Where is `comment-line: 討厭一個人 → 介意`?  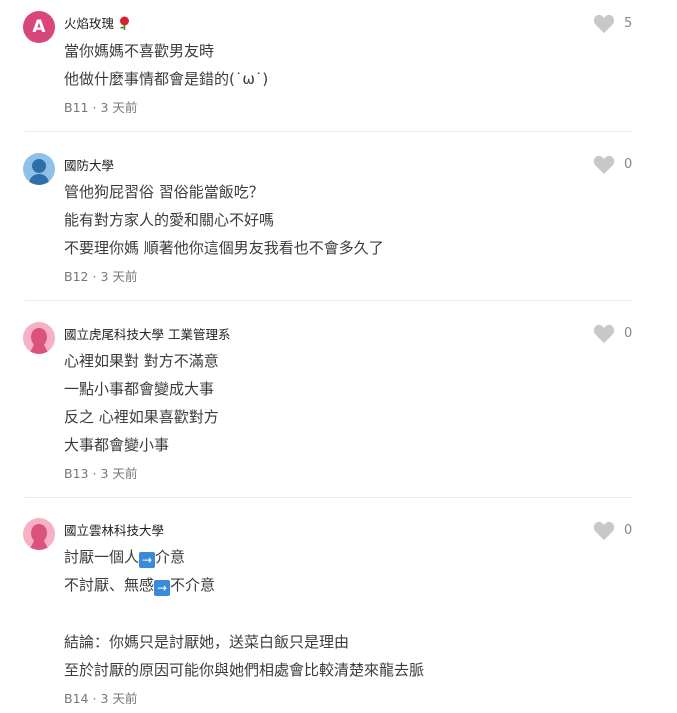
comment-line: 討厭一個人 → 介意 is located at coordinates (125, 558).